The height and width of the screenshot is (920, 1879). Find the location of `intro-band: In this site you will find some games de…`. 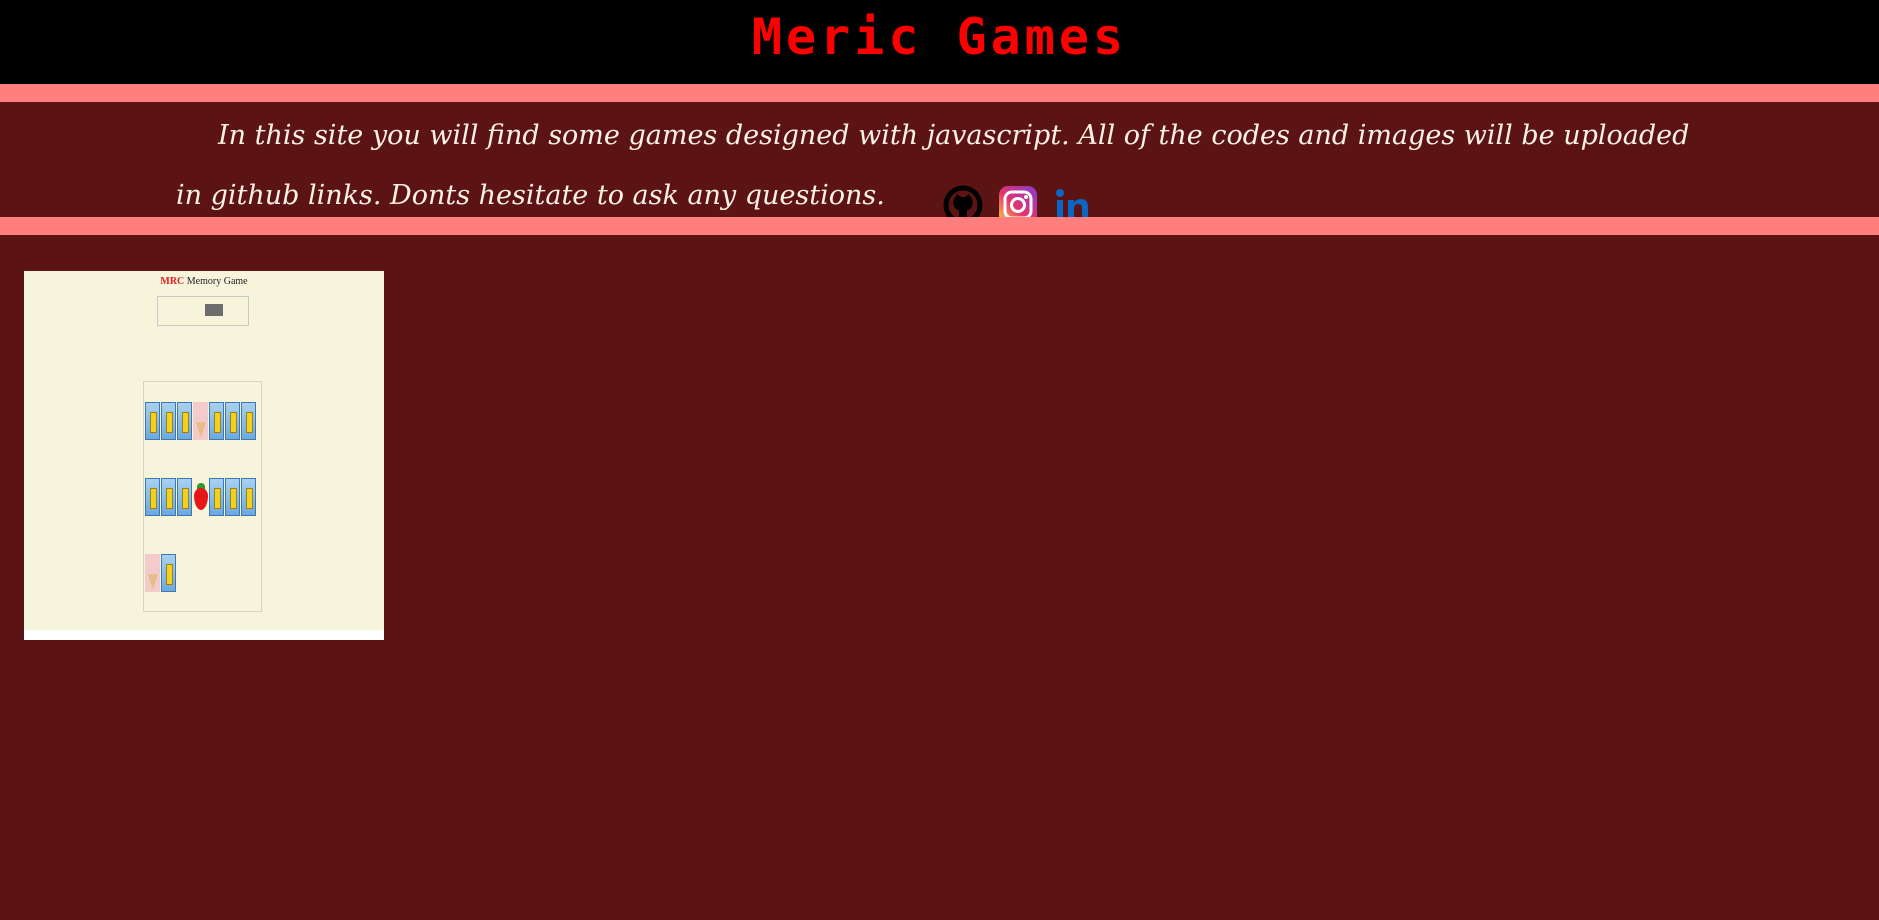

intro-band: In this site you will find some games de… is located at coordinates (939, 163).